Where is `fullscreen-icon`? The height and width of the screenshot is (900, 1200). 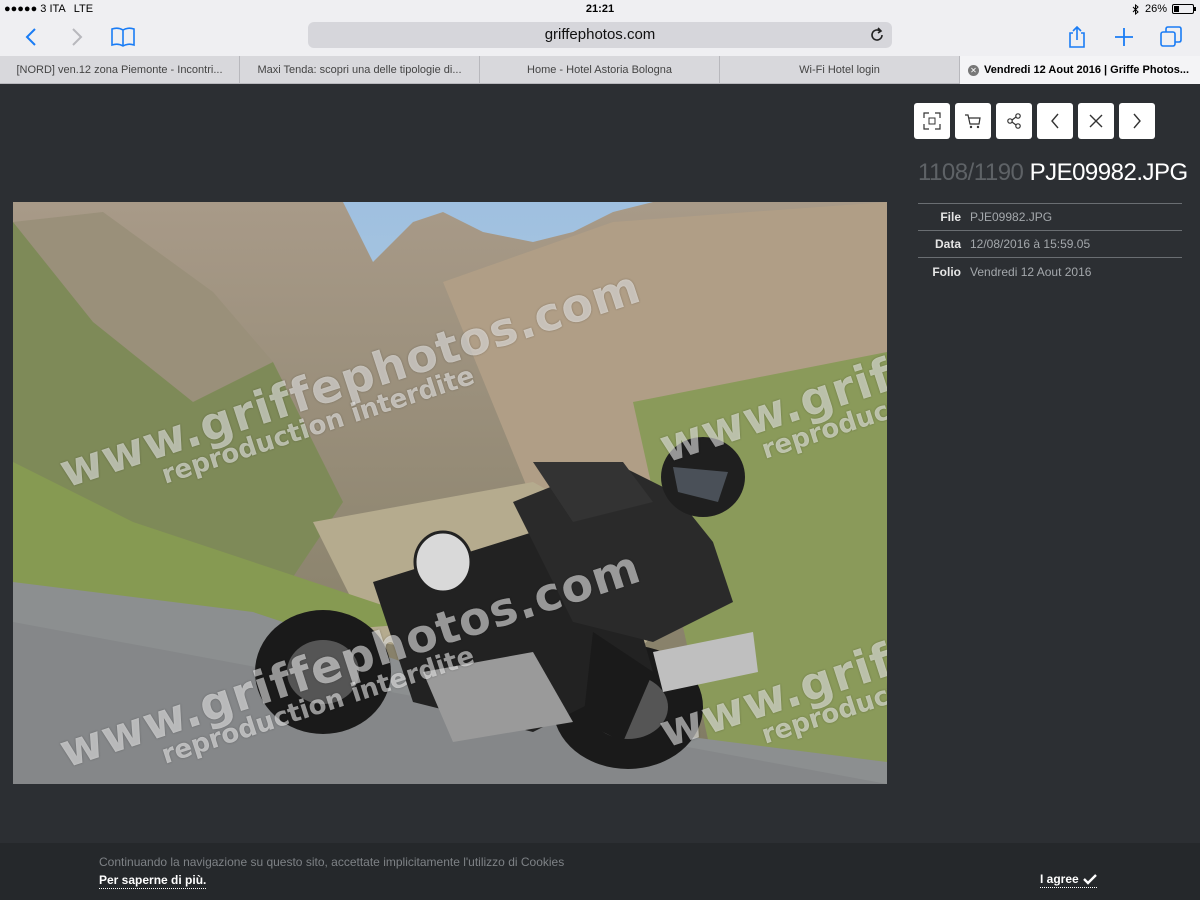 fullscreen-icon is located at coordinates (932, 121).